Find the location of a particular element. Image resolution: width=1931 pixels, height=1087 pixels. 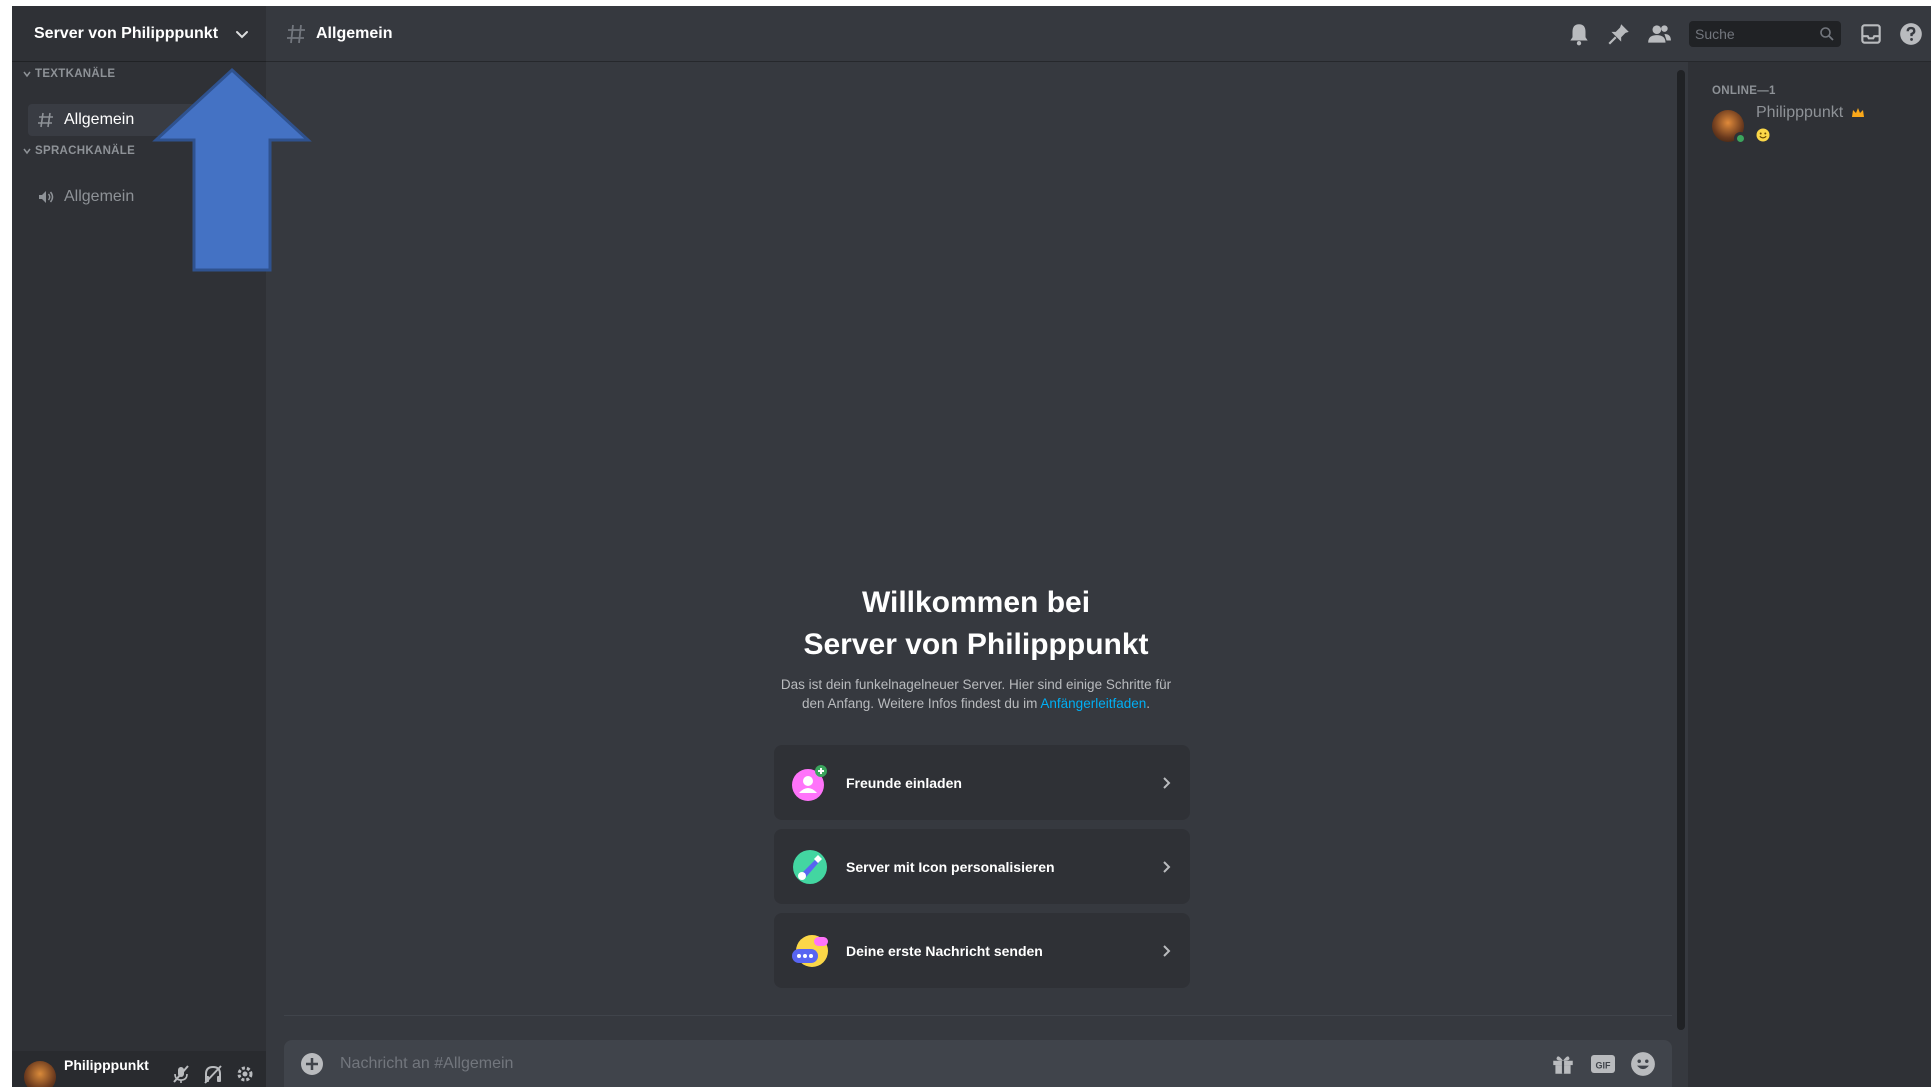

gift-icon is located at coordinates (1563, 1064).